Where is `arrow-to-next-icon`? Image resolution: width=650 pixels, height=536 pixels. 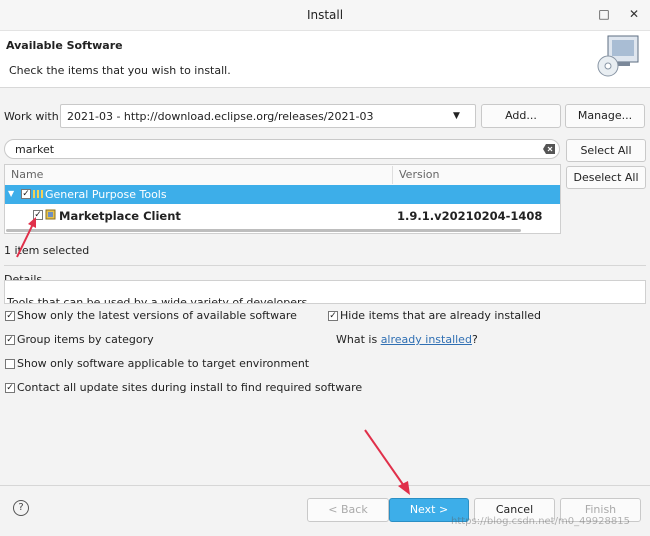
arrow-to-next-icon is located at coordinates (387, 462).